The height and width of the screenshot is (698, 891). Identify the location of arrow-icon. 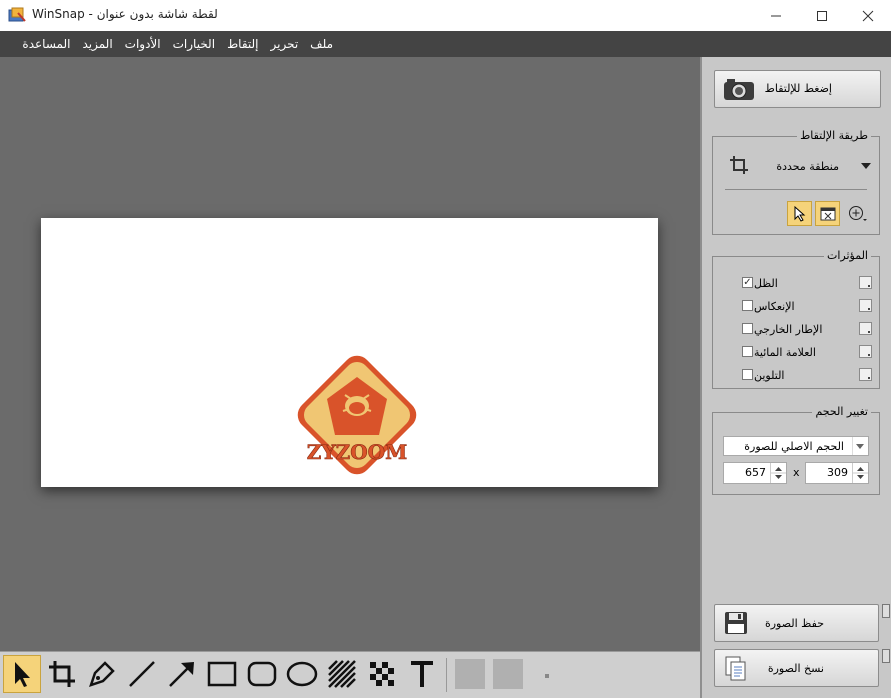
(181, 674).